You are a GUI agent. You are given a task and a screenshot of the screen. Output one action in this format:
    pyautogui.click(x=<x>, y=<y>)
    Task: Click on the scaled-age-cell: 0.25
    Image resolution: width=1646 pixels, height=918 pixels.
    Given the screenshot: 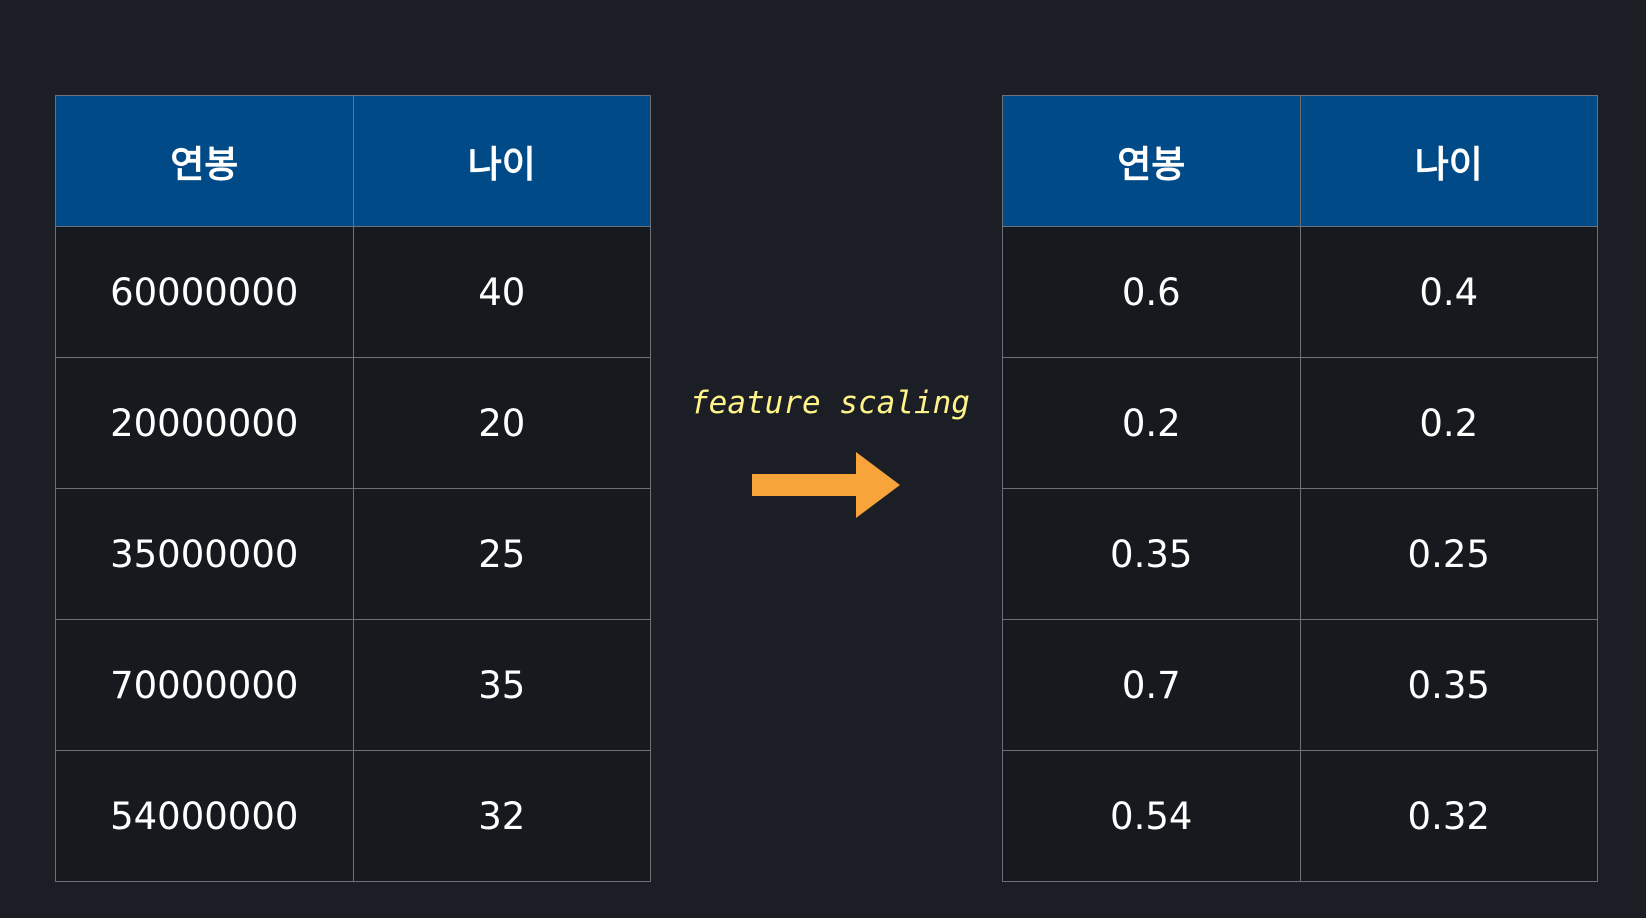 What is the action you would take?
    pyautogui.click(x=1448, y=554)
    